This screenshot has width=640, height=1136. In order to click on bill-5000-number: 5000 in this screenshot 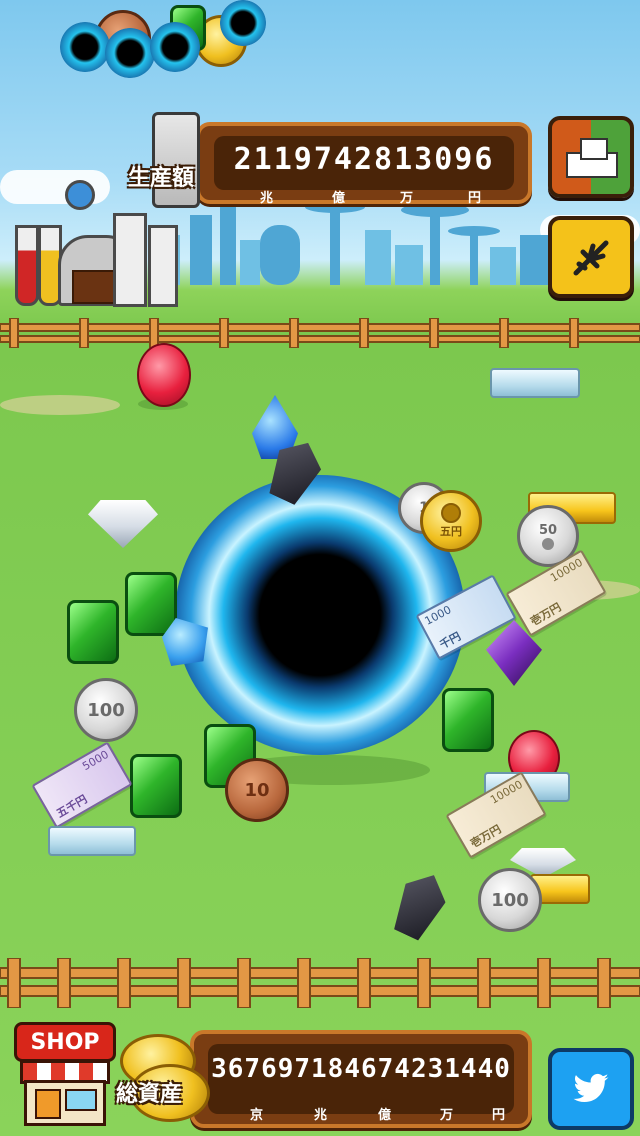, I will do `click(95, 760)`.